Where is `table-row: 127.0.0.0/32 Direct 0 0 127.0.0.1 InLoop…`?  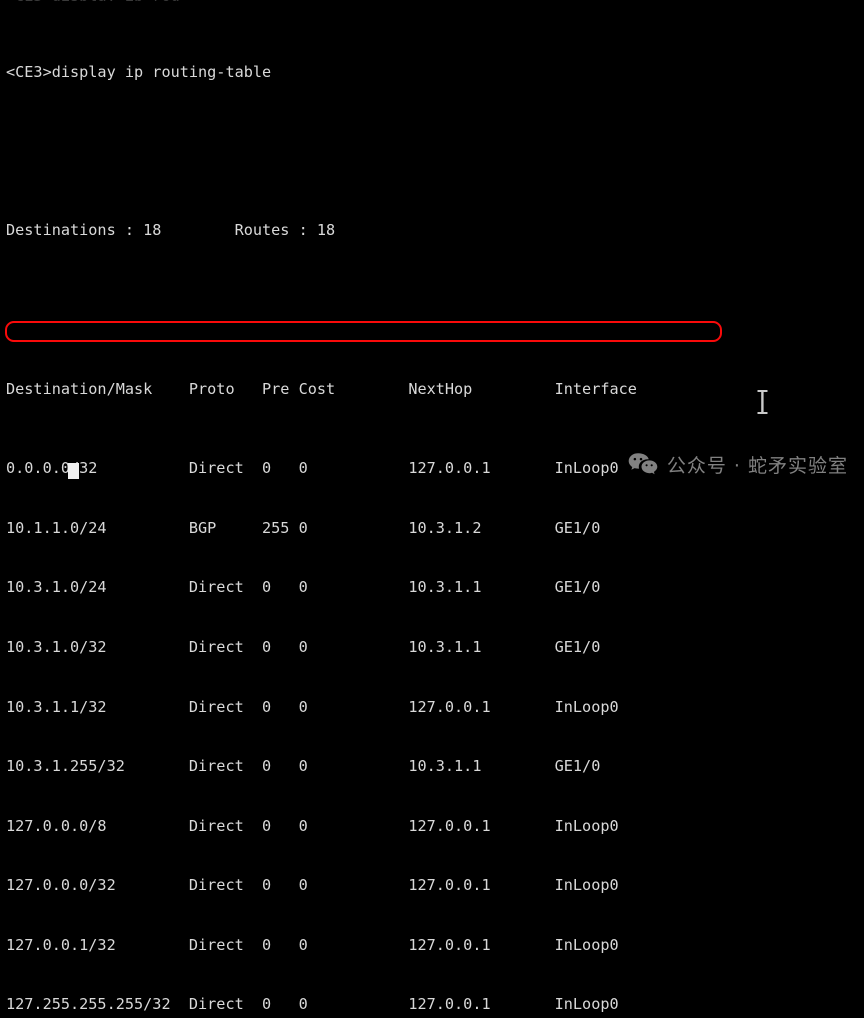
table-row: 127.0.0.0/32 Direct 0 0 127.0.0.1 InLoop… is located at coordinates (312, 885).